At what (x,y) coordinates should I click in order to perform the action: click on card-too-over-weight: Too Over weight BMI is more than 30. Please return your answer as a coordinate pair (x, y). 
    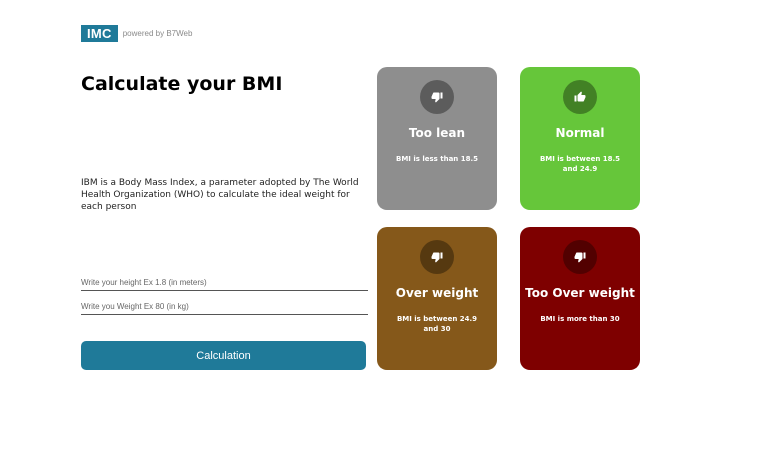
    Looking at the image, I should click on (580, 298).